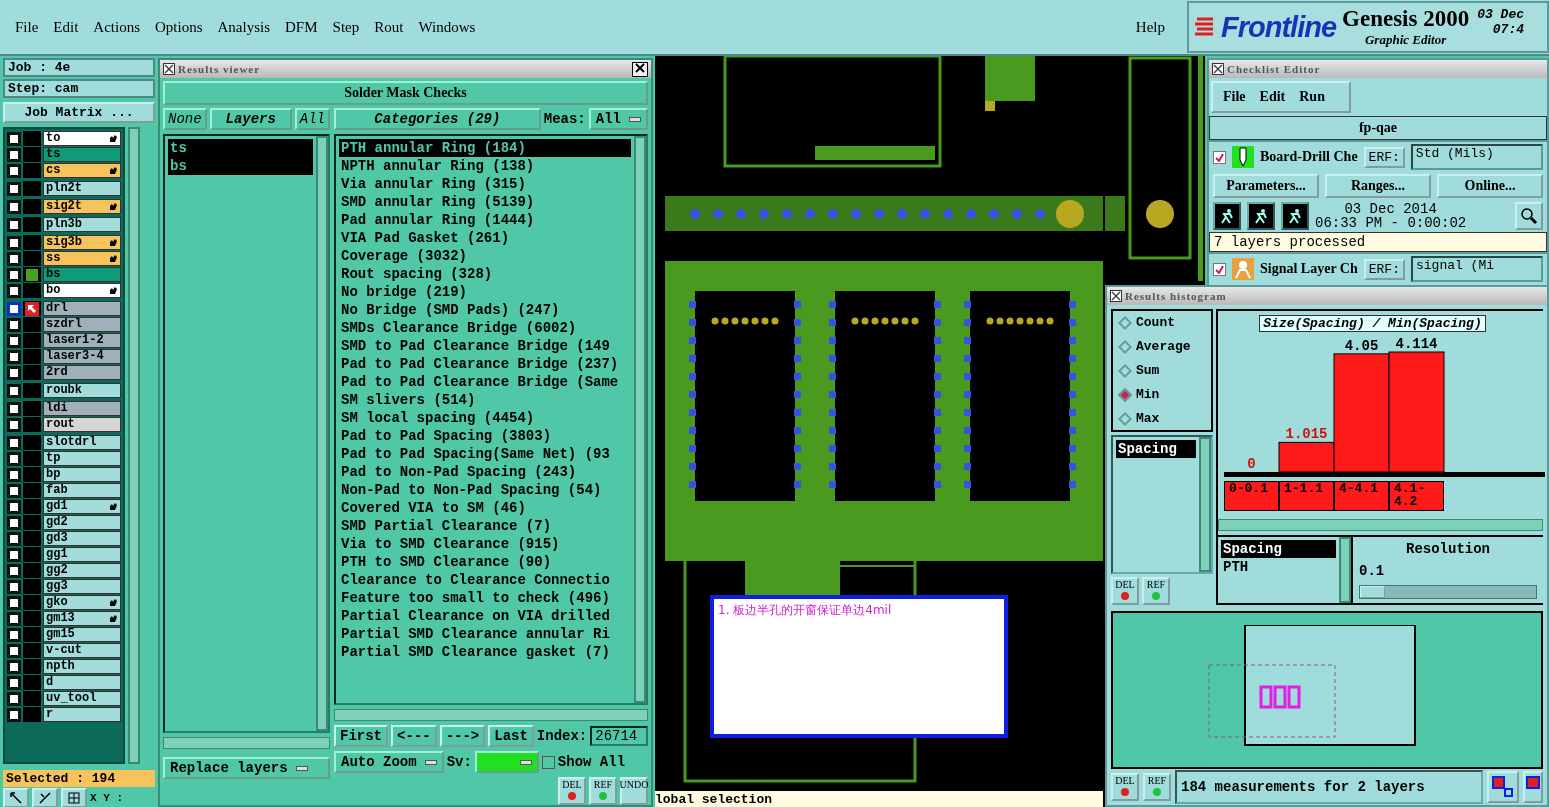 The image size is (1549, 807). What do you see at coordinates (485, 580) in the screenshot?
I see `category-item: Clearance to Clearance Connectio` at bounding box center [485, 580].